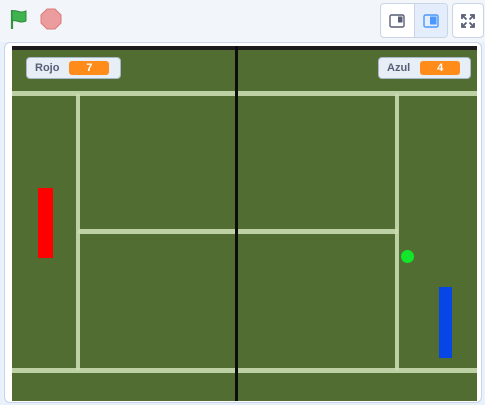  What do you see at coordinates (244, 48) in the screenshot?
I see `stage-top-border` at bounding box center [244, 48].